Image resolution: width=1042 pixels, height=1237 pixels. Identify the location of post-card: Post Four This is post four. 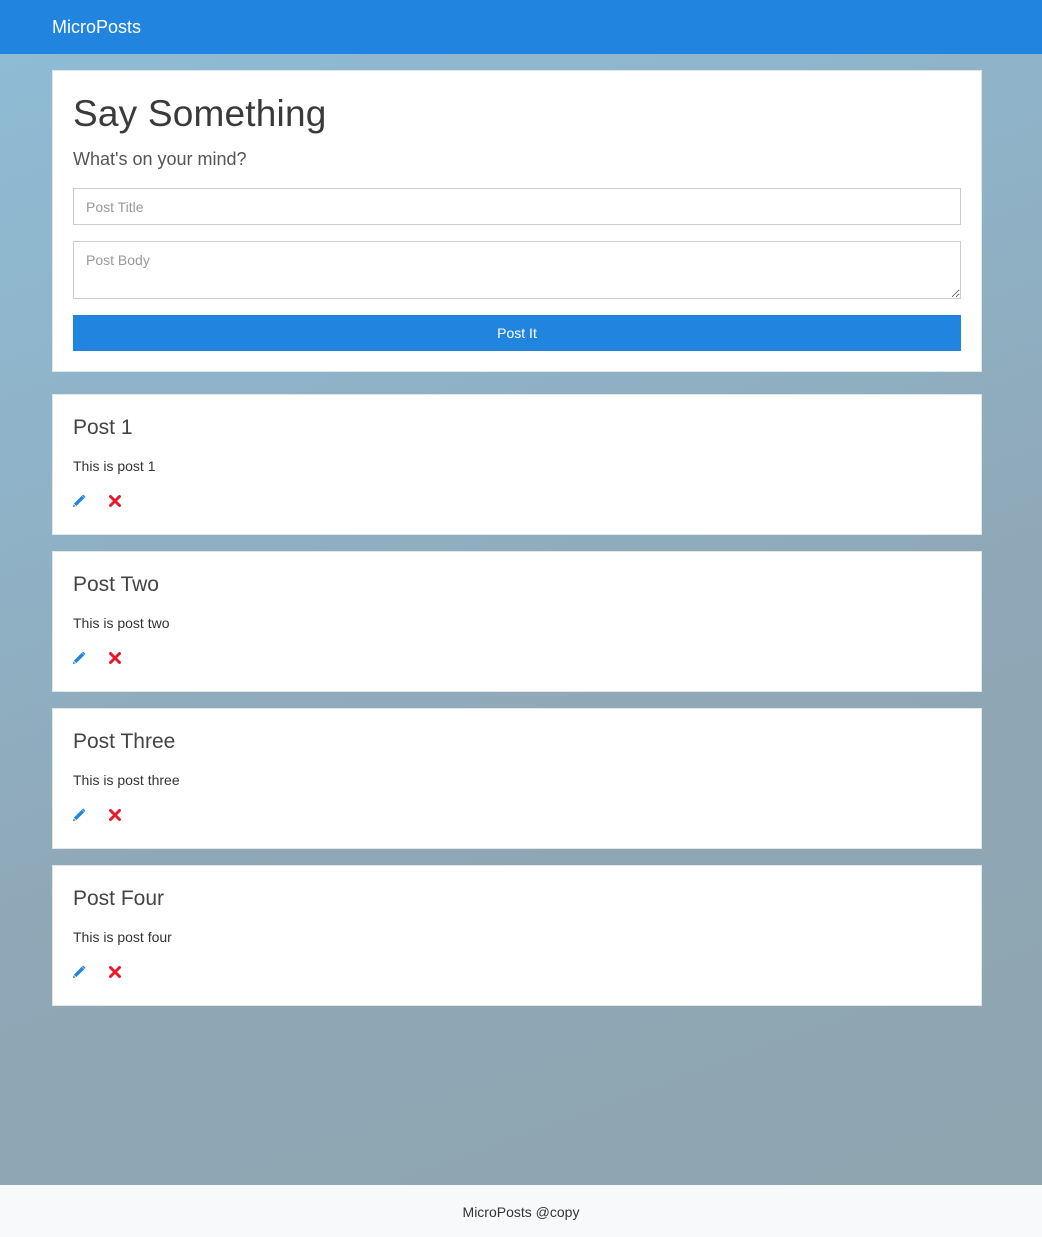
(517, 935).